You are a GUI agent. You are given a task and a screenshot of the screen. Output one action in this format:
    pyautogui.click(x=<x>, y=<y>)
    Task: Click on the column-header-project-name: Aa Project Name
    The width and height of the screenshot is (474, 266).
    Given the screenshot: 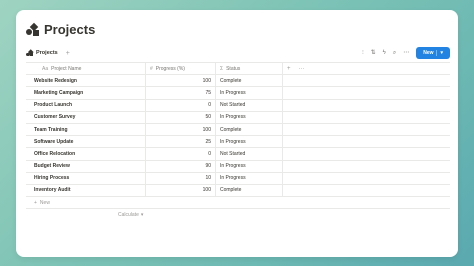 What is the action you would take?
    pyautogui.click(x=86, y=69)
    